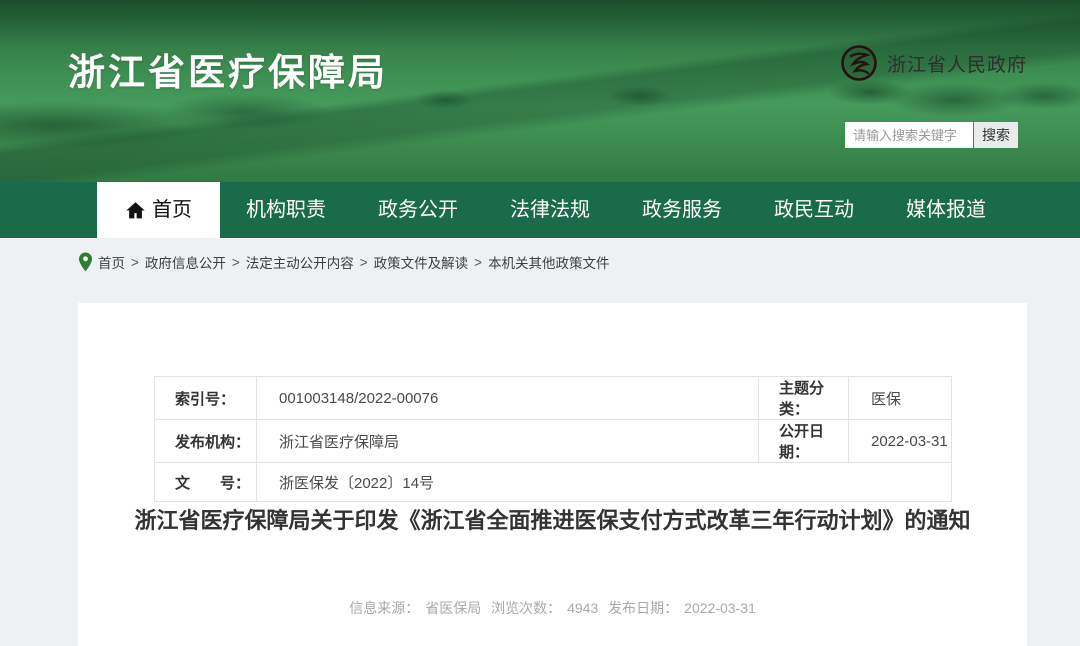  Describe the element at coordinates (909, 135) in the screenshot. I see `search-input` at that location.